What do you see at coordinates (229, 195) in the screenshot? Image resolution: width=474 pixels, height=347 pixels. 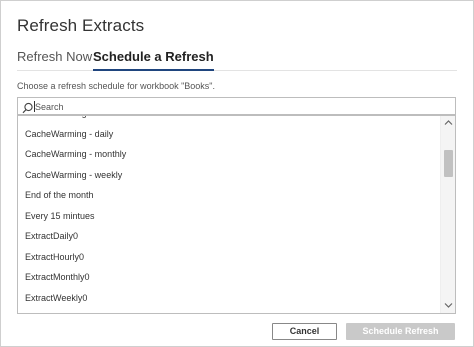 I see `schedule-list-item: End of the month` at bounding box center [229, 195].